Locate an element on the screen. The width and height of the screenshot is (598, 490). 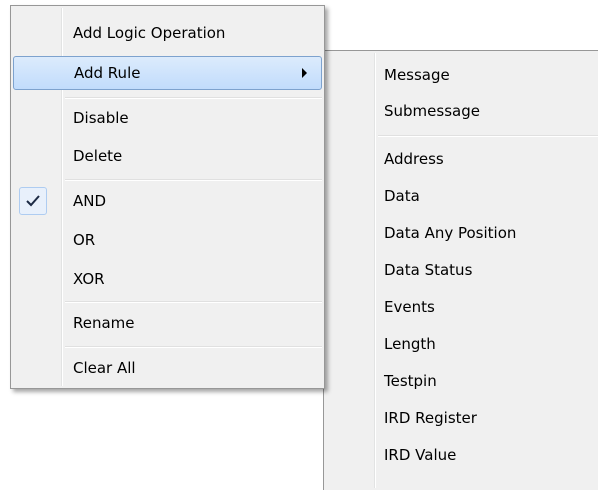
submenu-item-label: Address is located at coordinates (414, 159).